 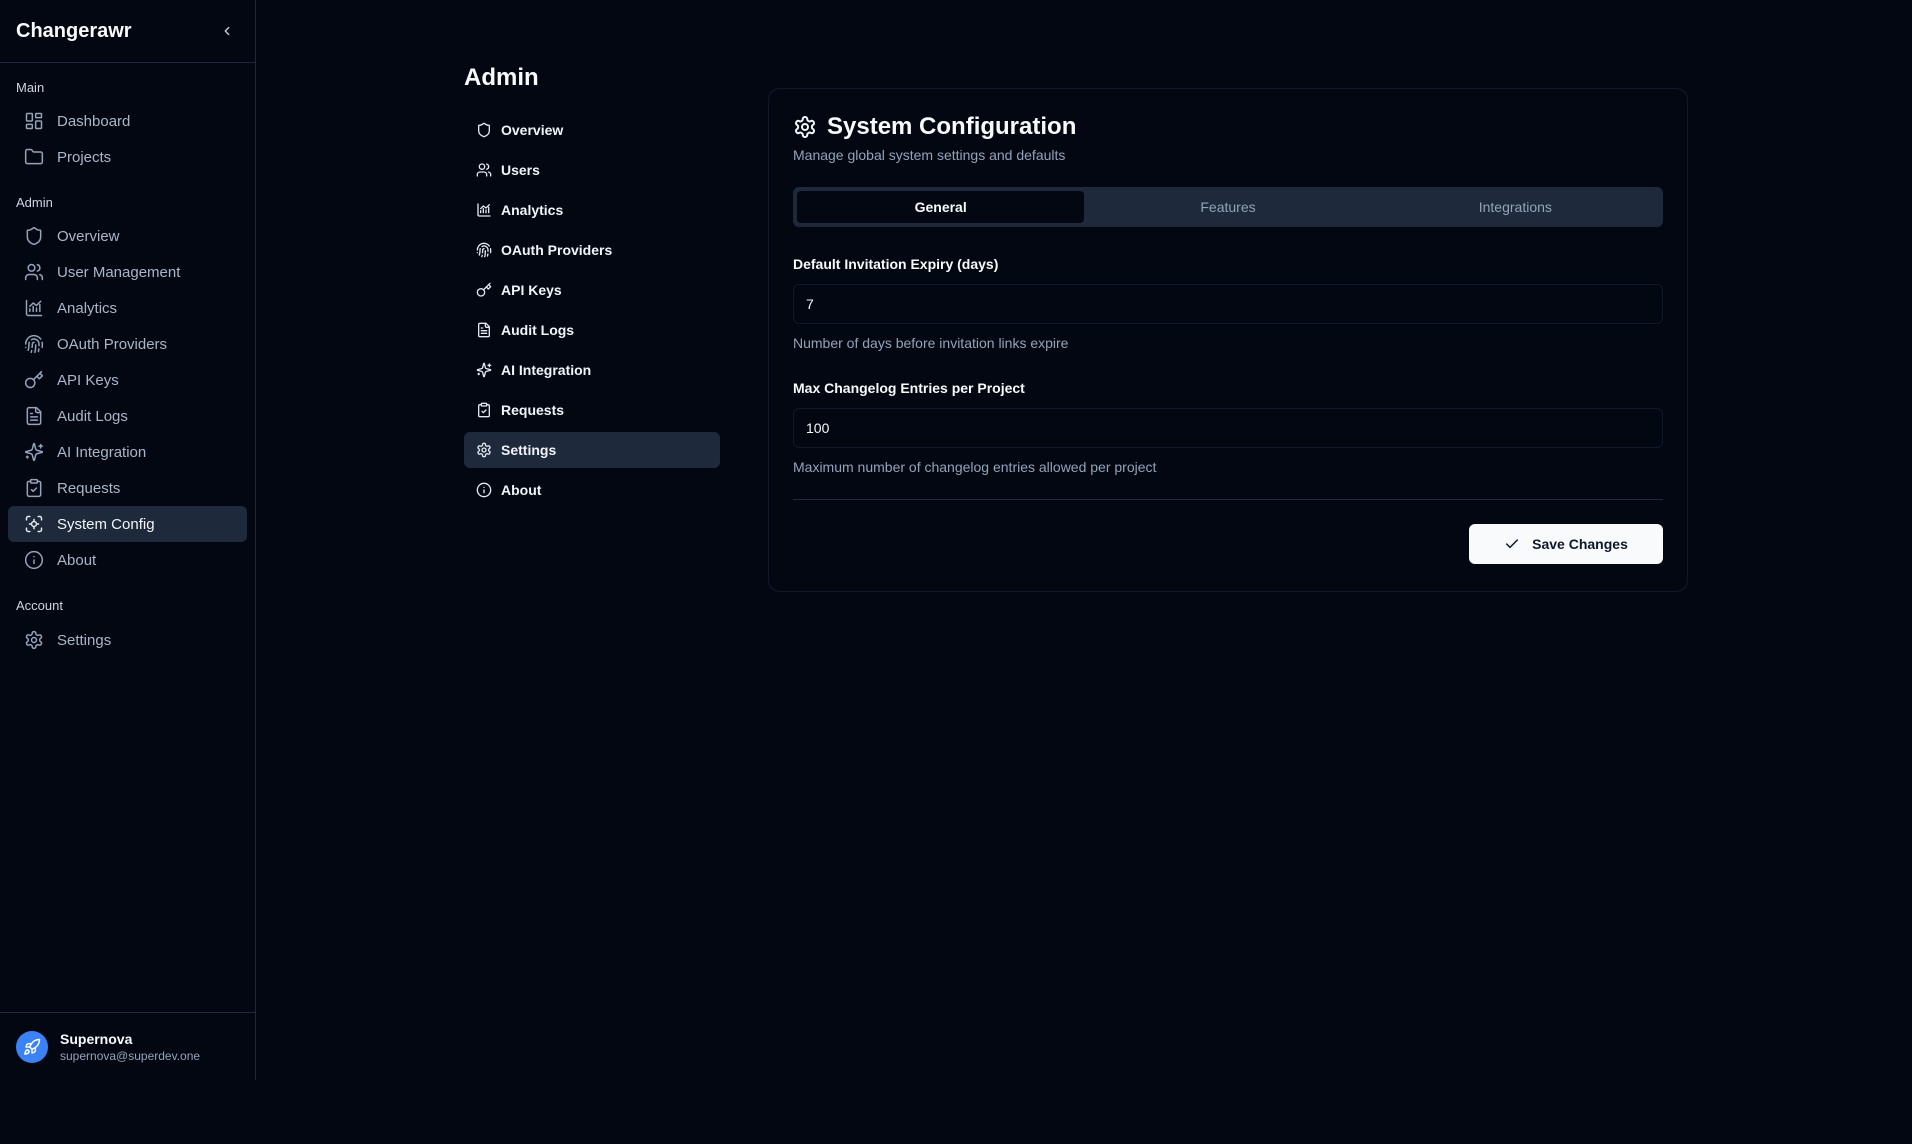 I want to click on tab-integrations: Integrations, so click(x=1515, y=207).